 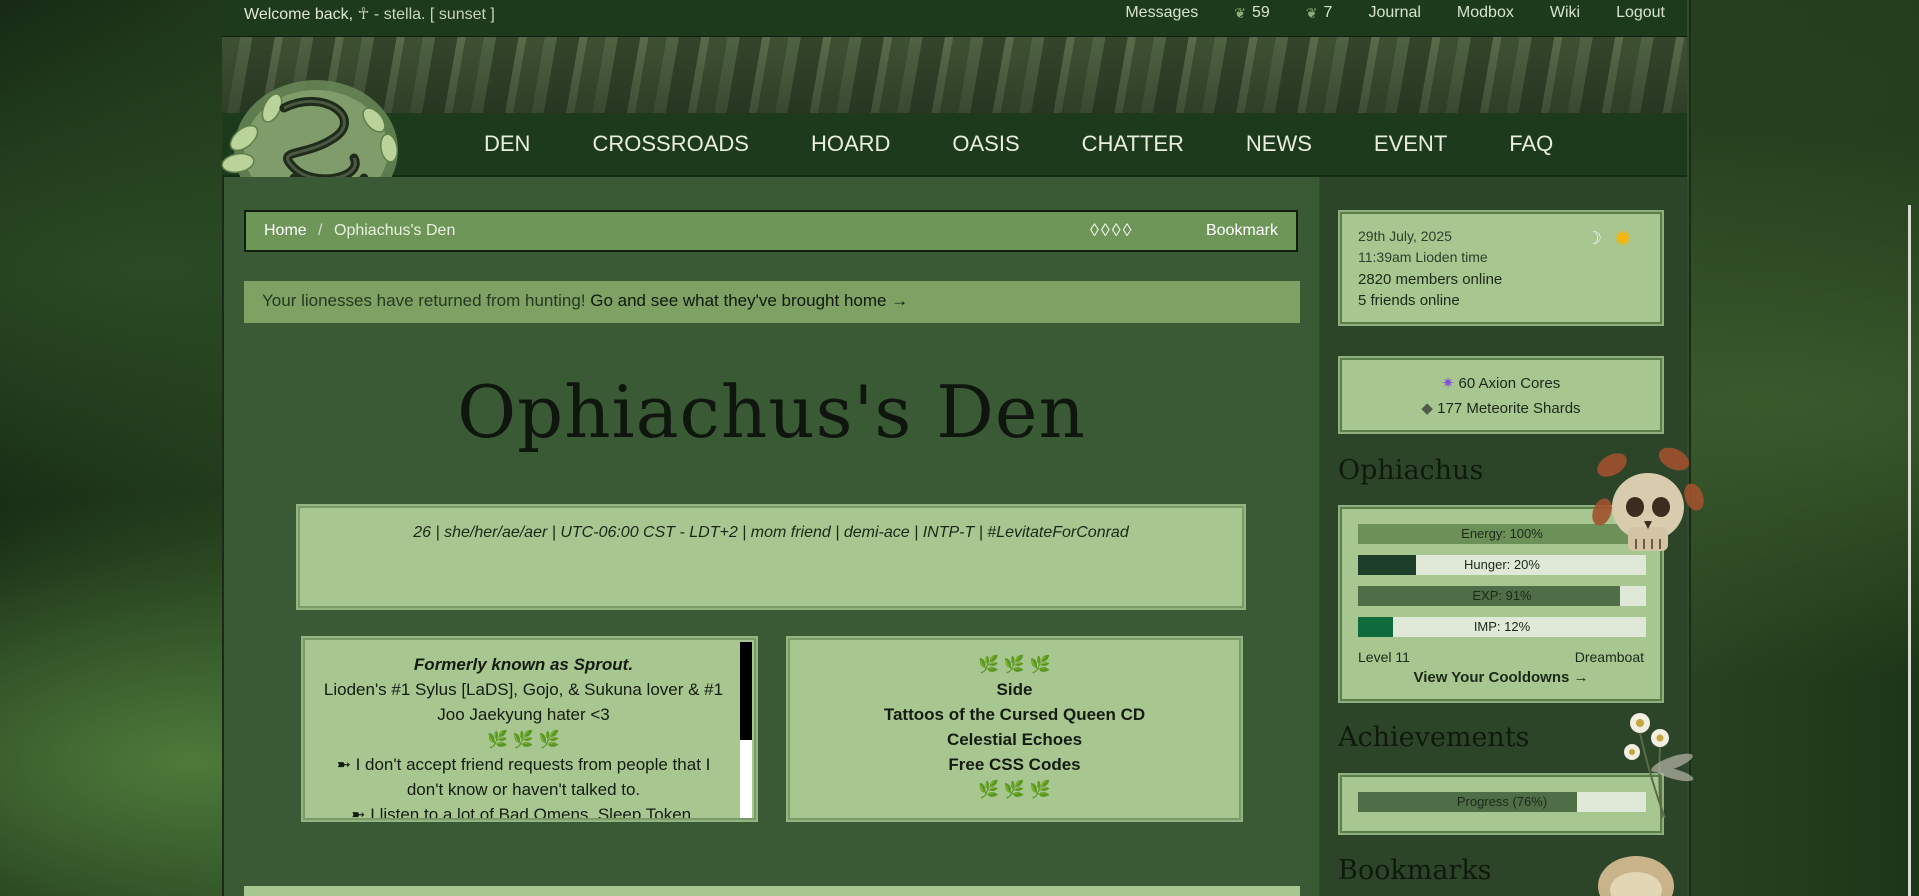 I want to click on notifications-link: ❦ 59, so click(x=1252, y=13).